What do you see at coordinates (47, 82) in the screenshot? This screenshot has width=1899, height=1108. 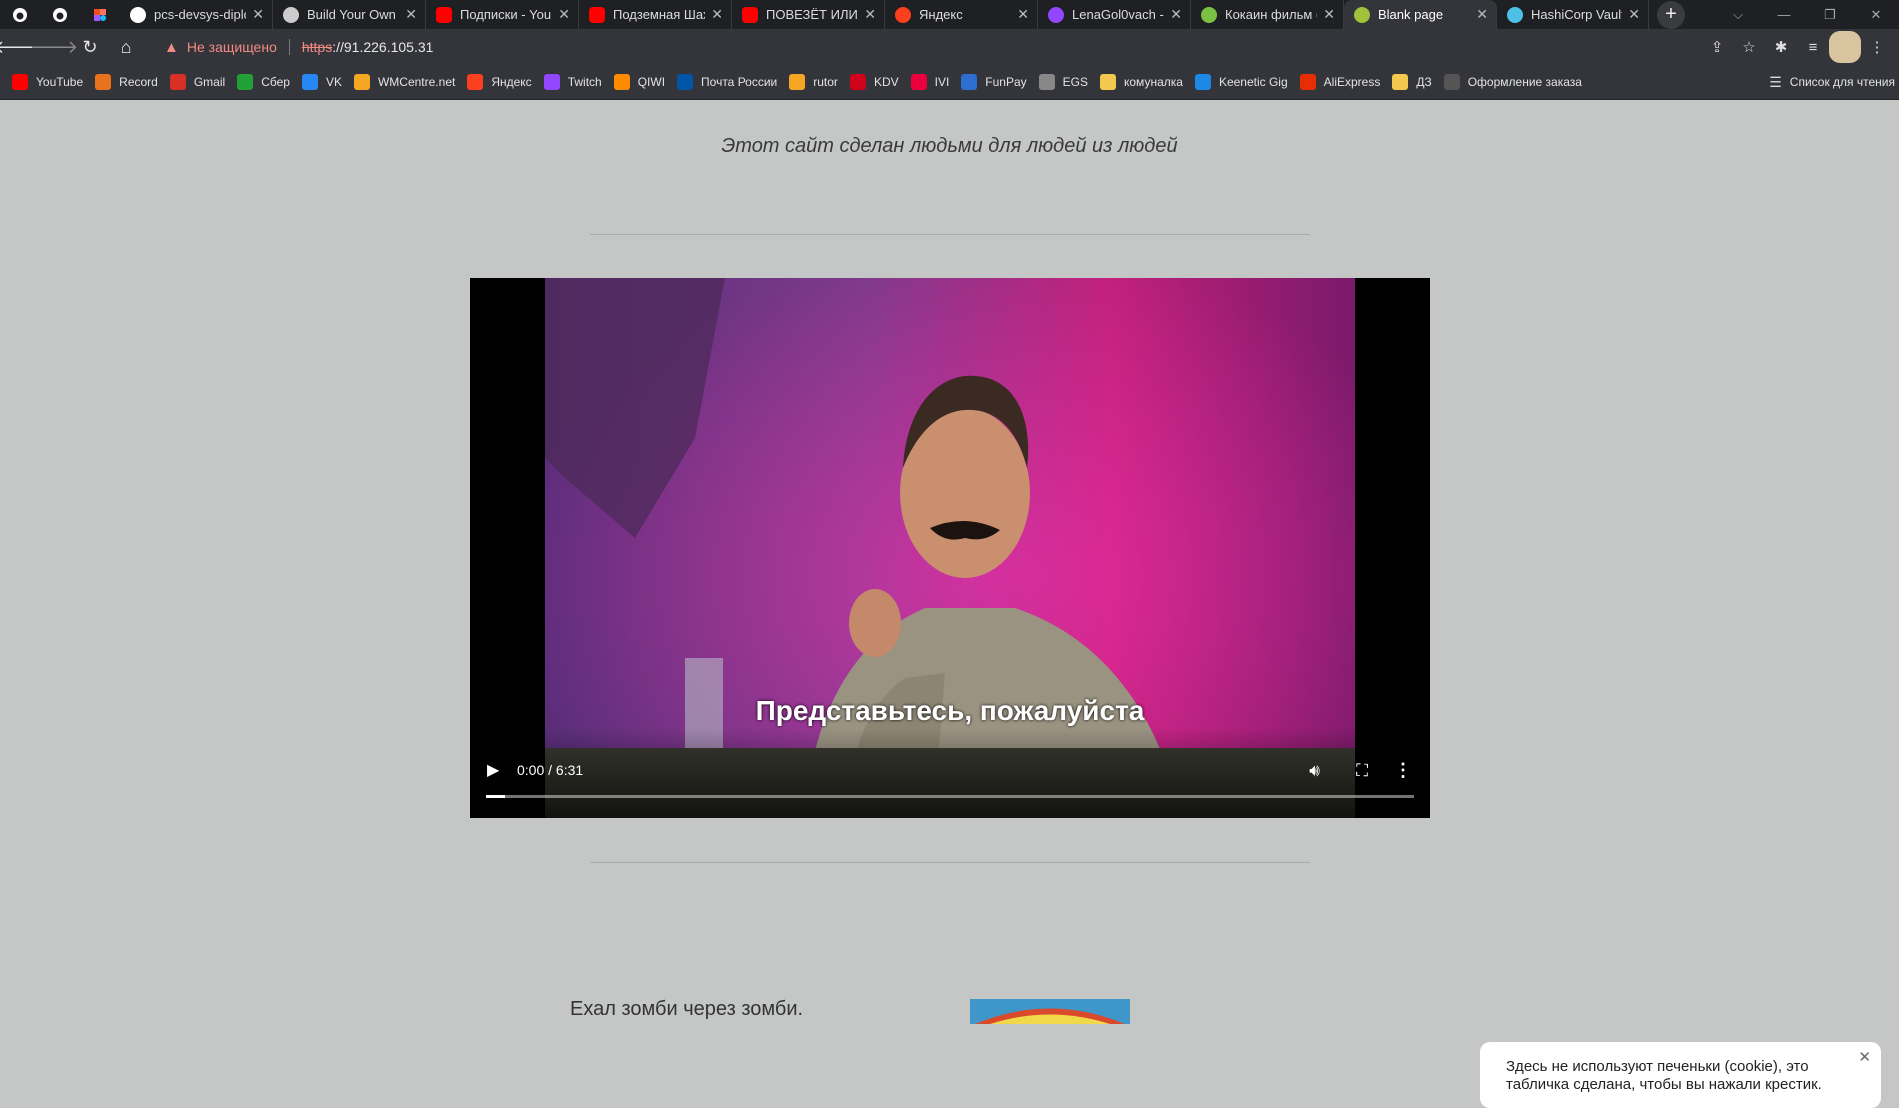 I see `bookmark-item: YouTube` at bounding box center [47, 82].